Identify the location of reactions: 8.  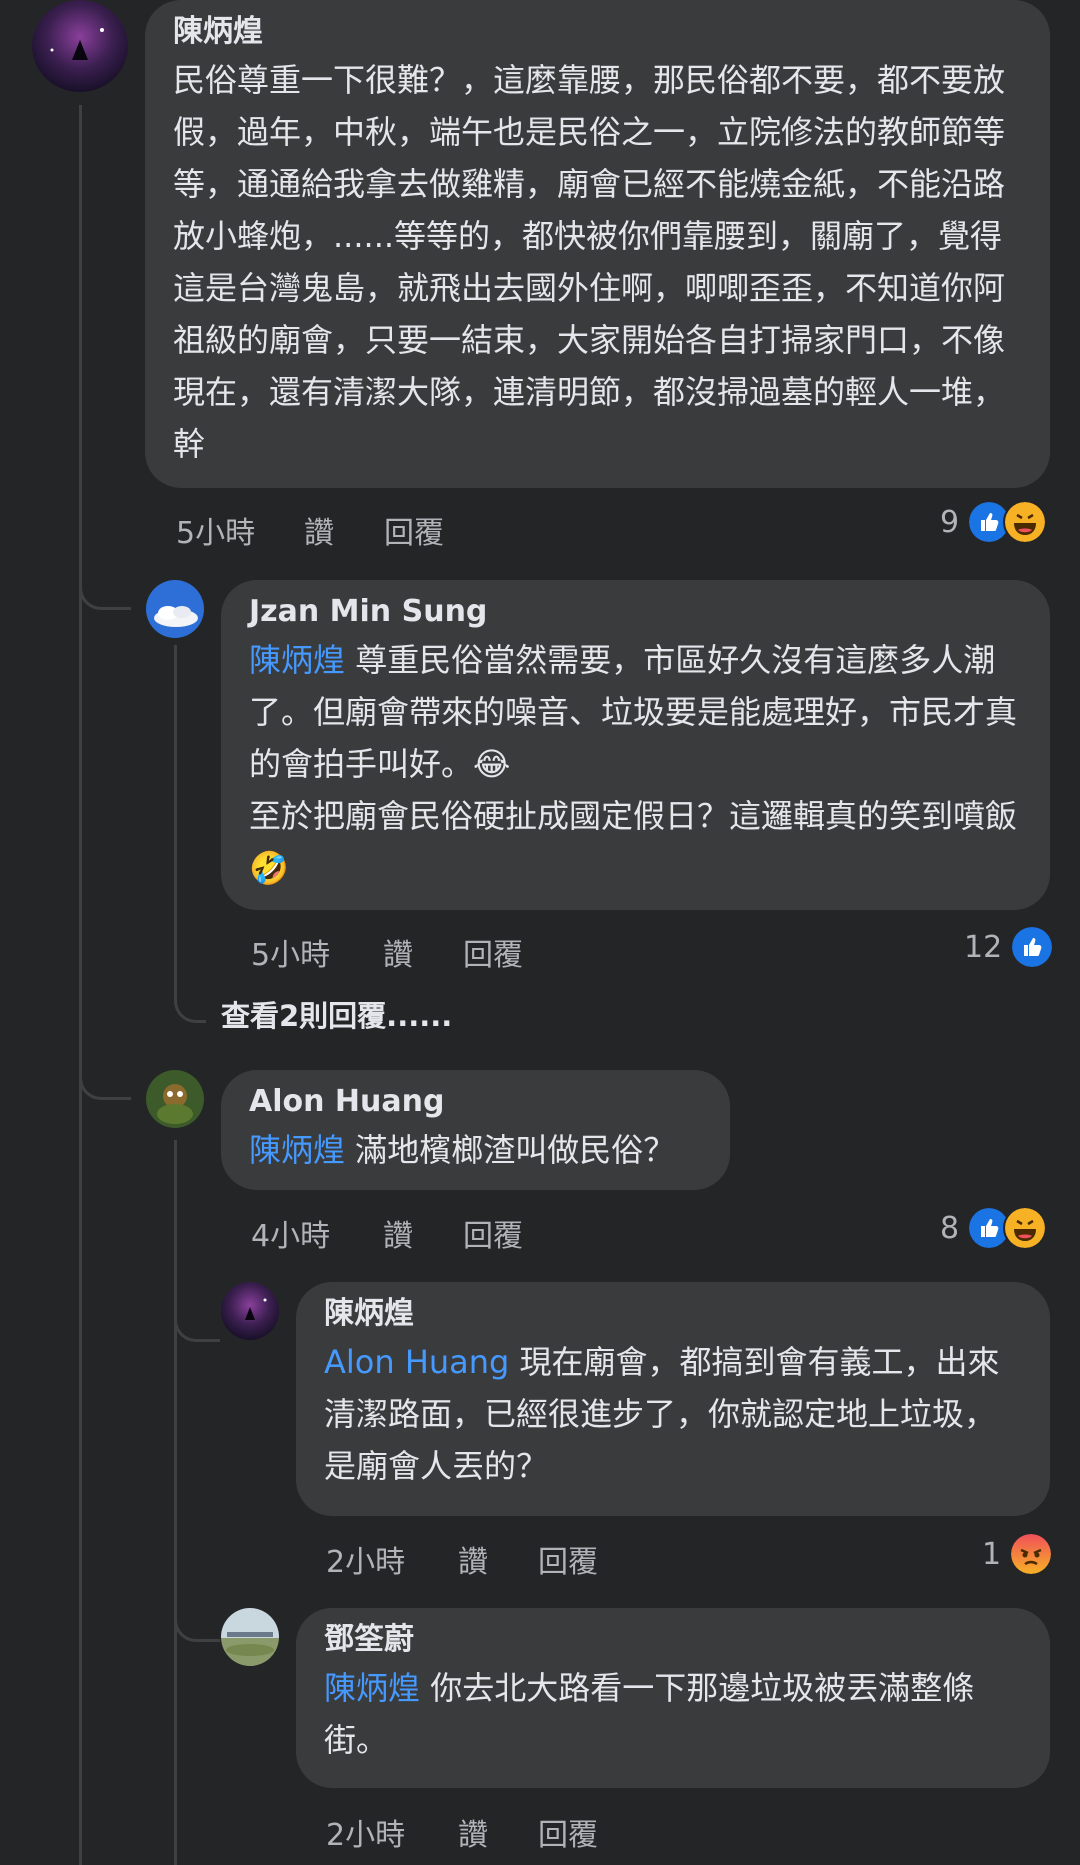
(994, 1228).